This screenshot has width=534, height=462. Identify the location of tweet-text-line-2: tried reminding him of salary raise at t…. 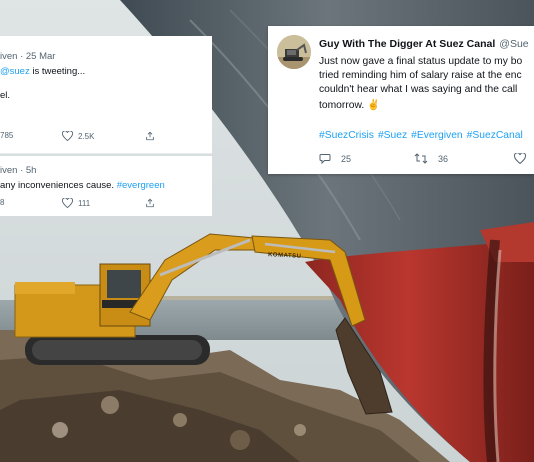
(420, 75).